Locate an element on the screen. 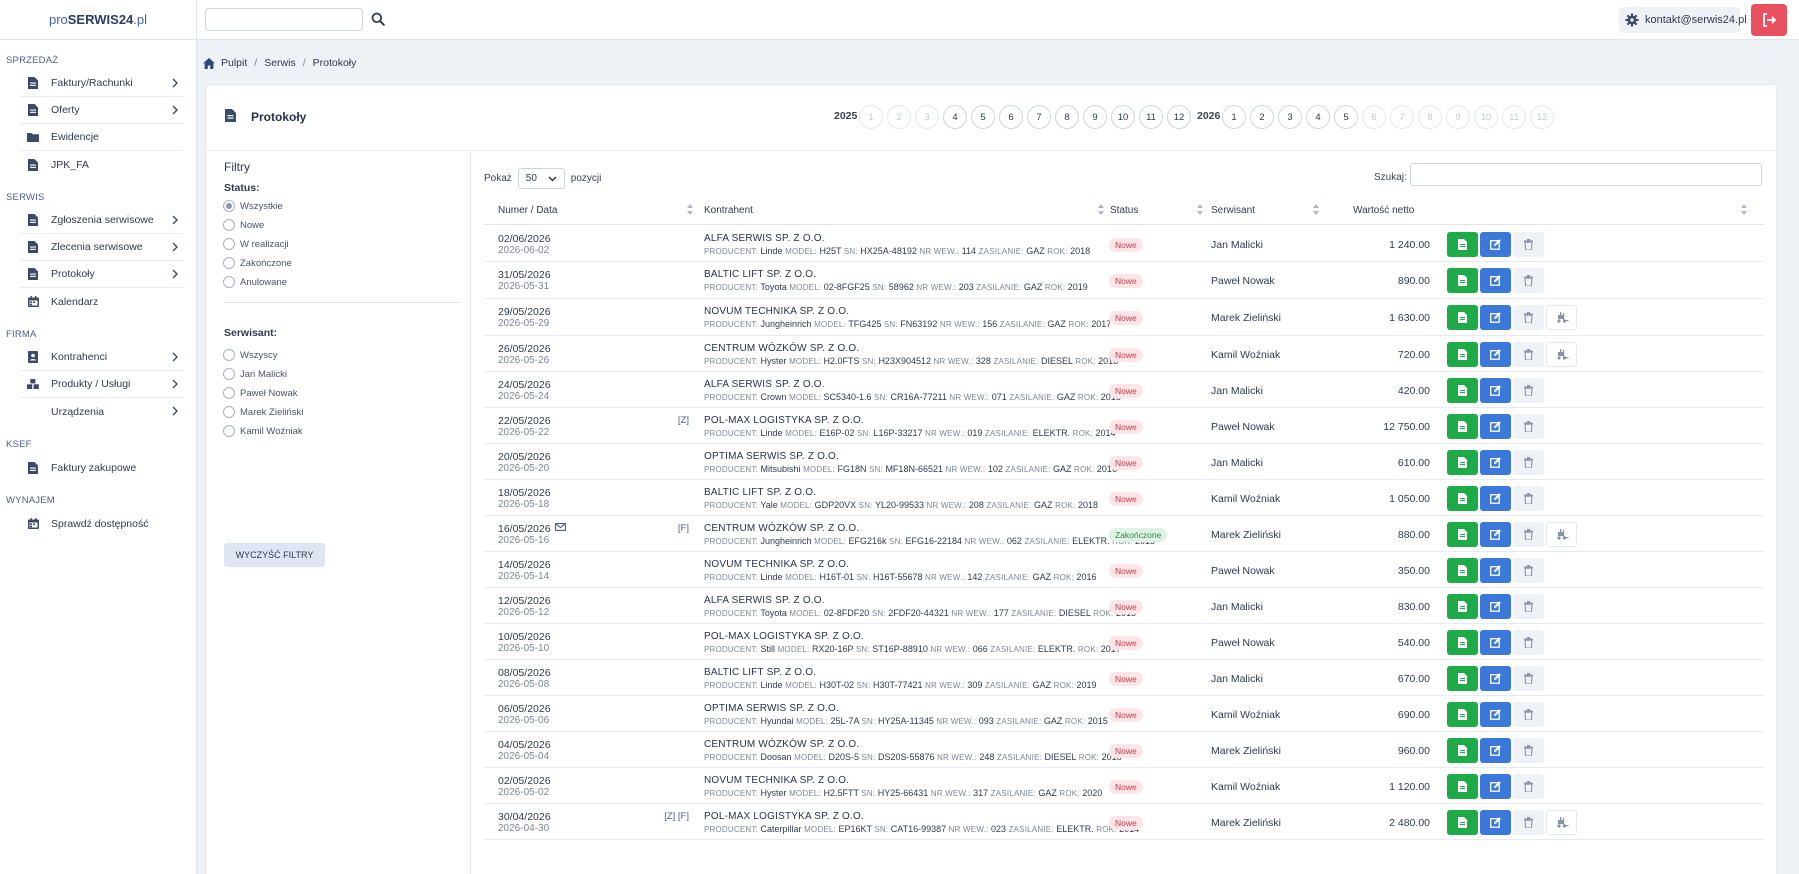 This screenshot has width=1799, height=874. breadcrumb-serwis: Serwis is located at coordinates (280, 63).